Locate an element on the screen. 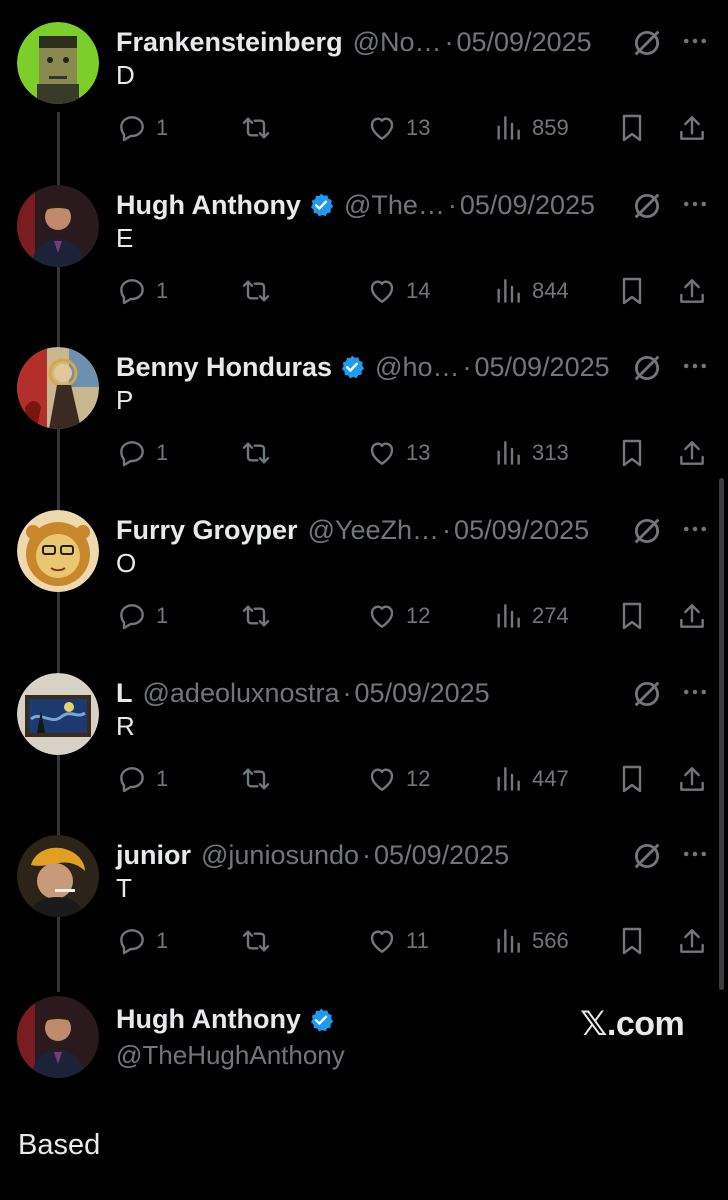 The height and width of the screenshot is (1200, 728). tweet-text: E is located at coordinates (125, 238).